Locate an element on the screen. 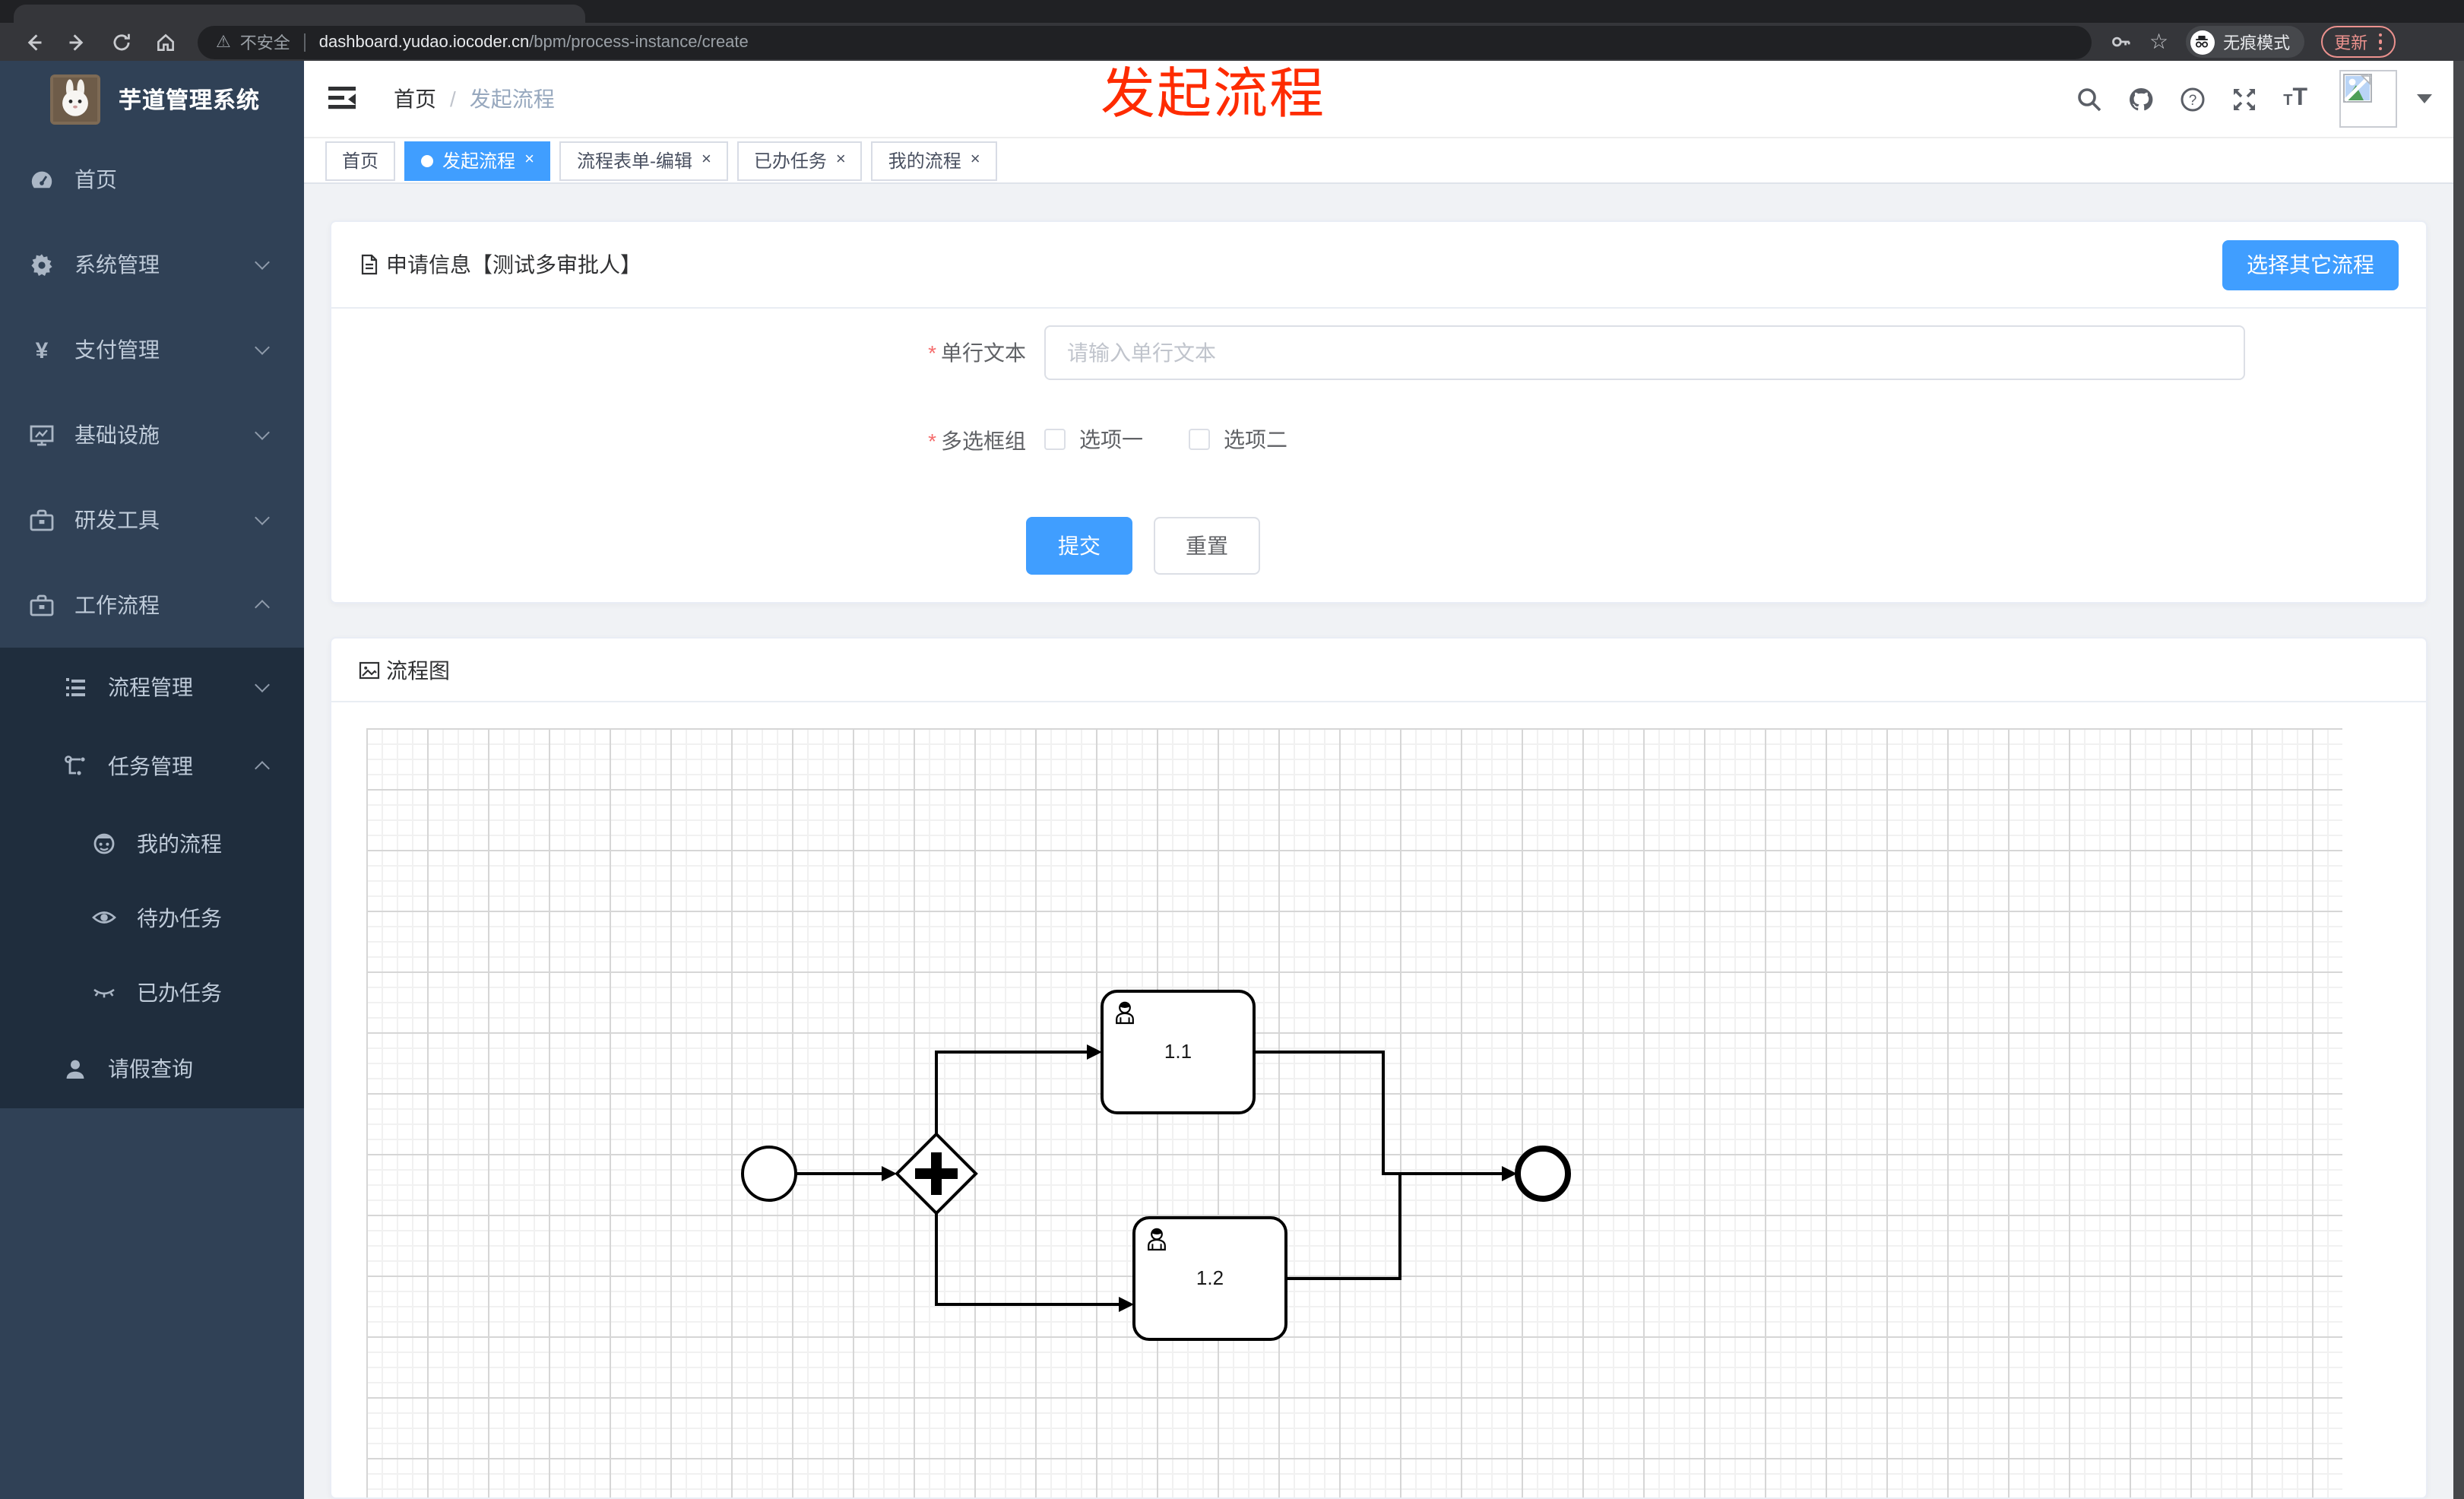 Image resolution: width=2464 pixels, height=1499 pixels. not-secure-icon: ⚠ is located at coordinates (223, 42).